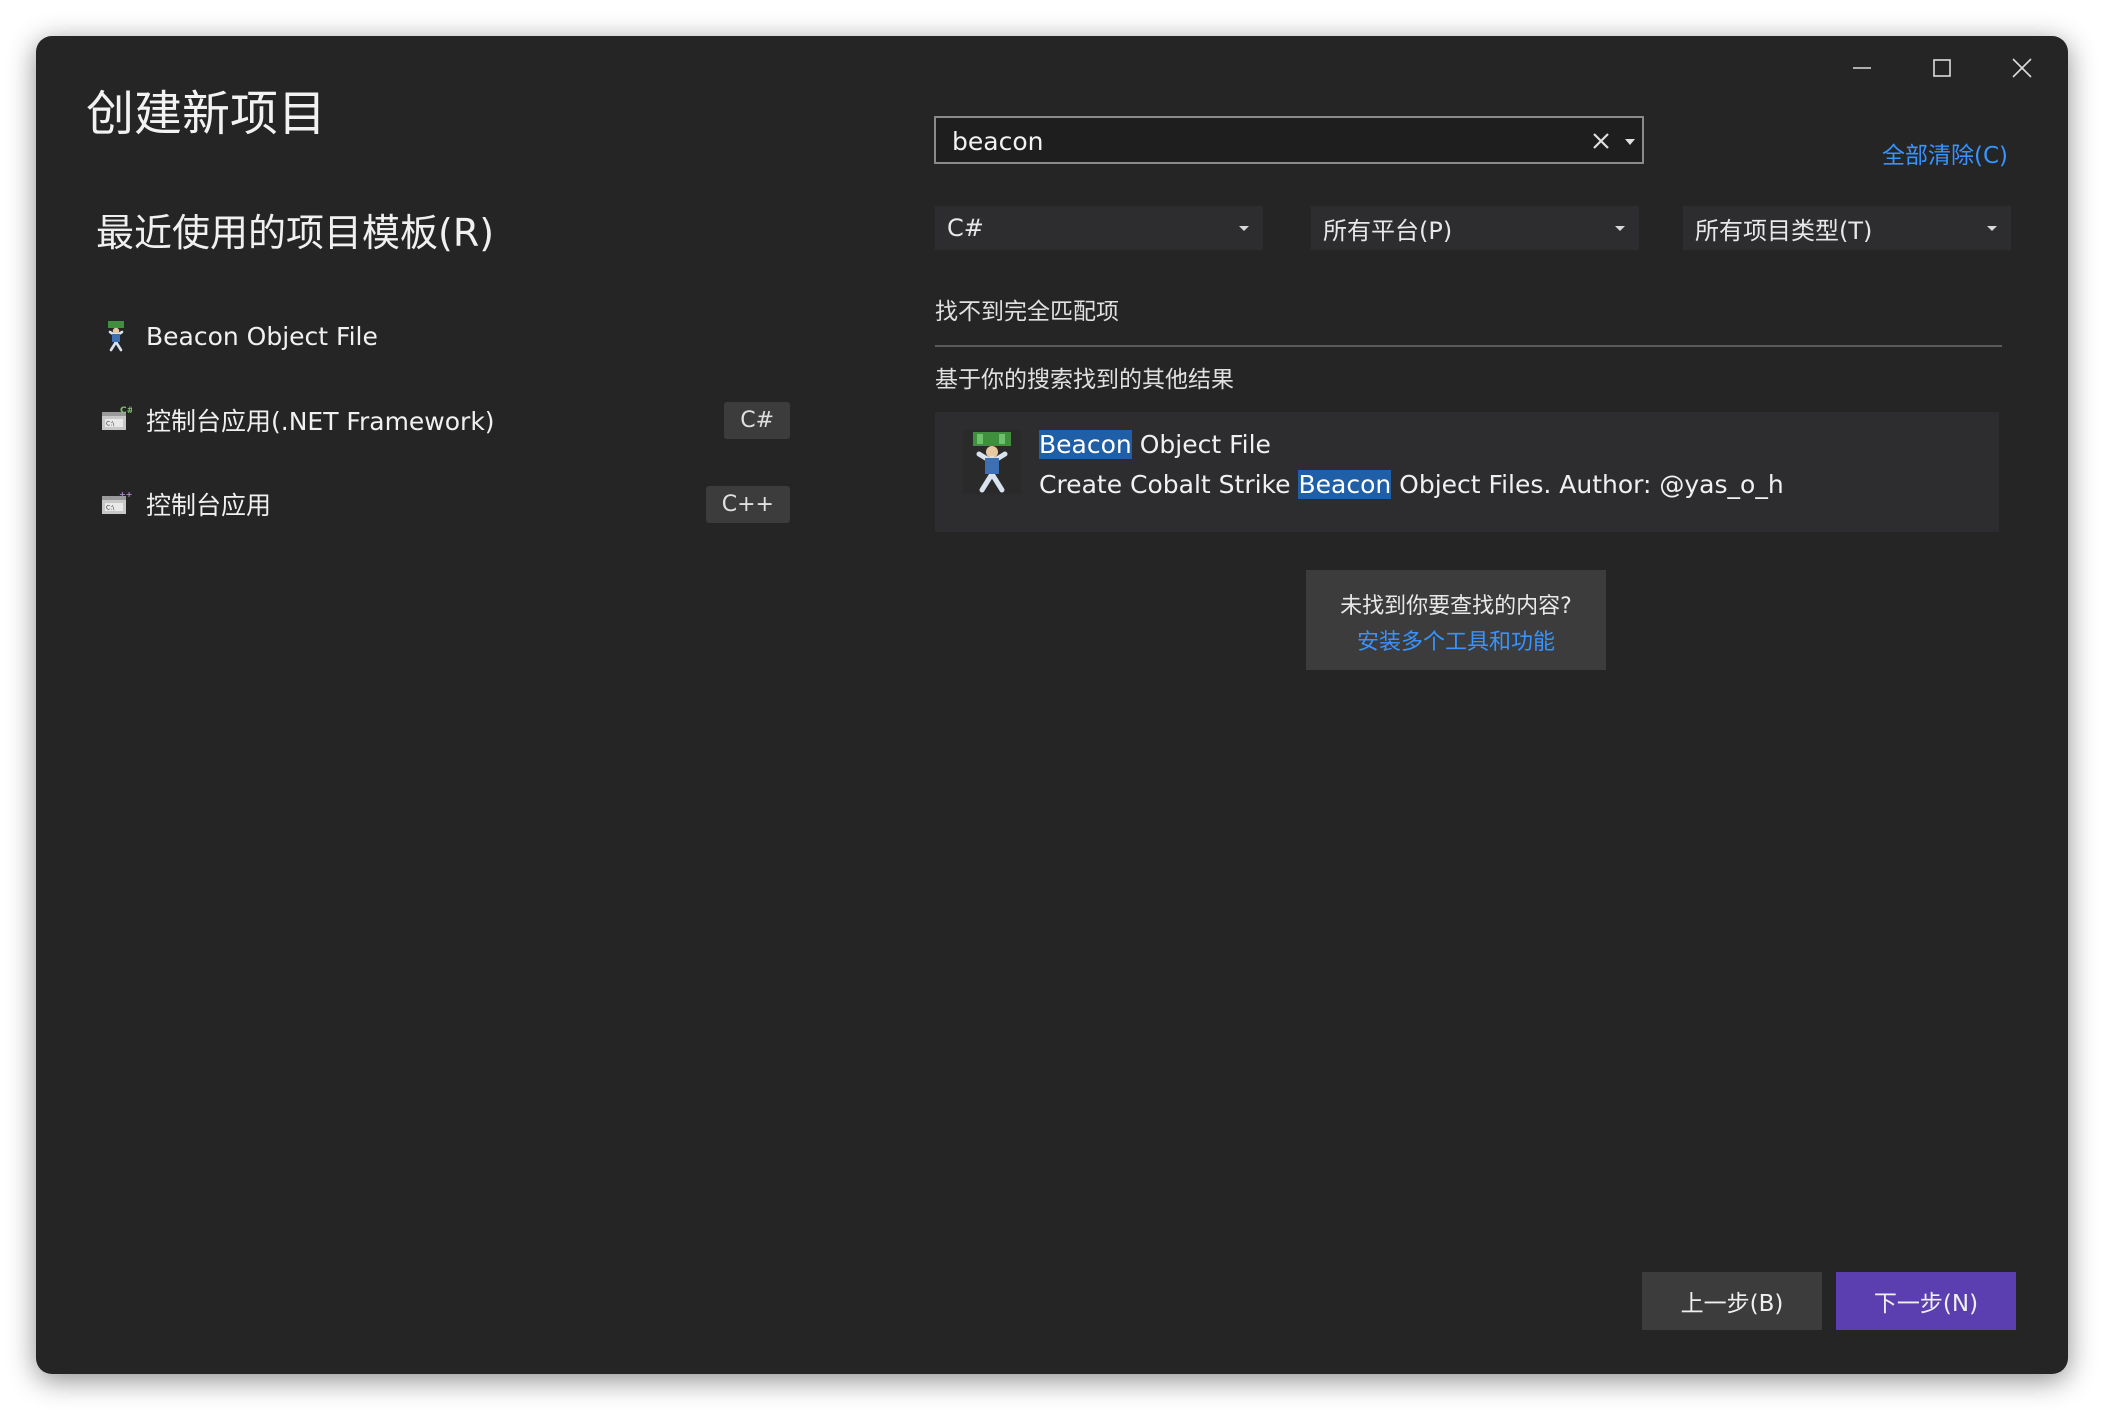  Describe the element at coordinates (1456, 606) in the screenshot. I see `not-found-question: 未找到你要查找的内容?` at that location.